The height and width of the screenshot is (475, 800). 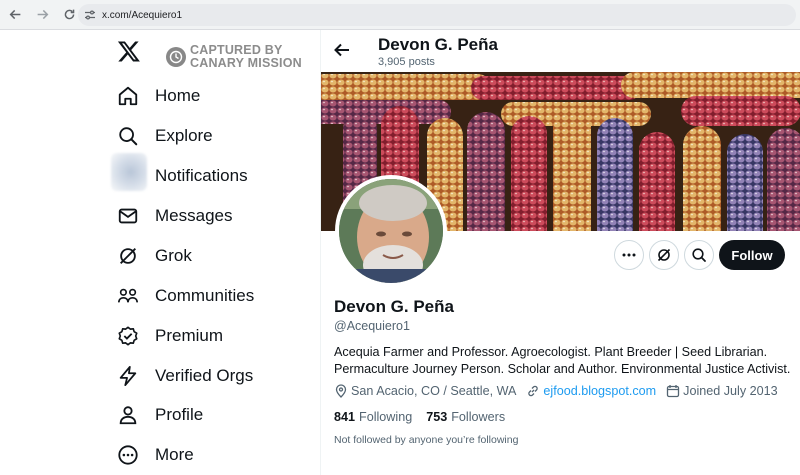 I want to click on more-options-button, so click(x=629, y=255).